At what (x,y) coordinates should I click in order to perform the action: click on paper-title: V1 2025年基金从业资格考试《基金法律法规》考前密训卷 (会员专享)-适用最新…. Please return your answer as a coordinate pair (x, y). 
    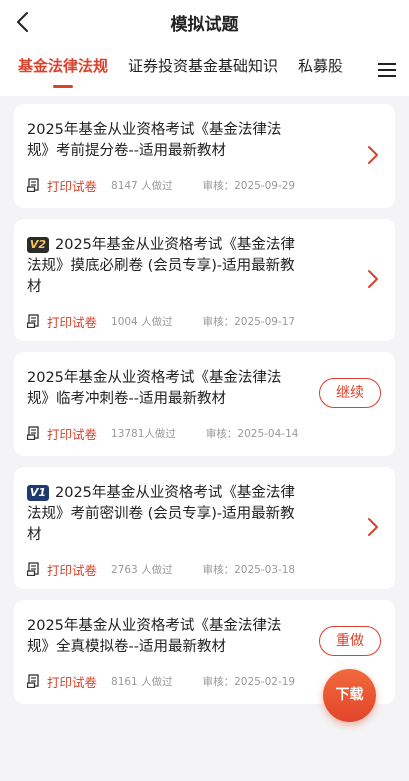
    Looking at the image, I should click on (204, 514).